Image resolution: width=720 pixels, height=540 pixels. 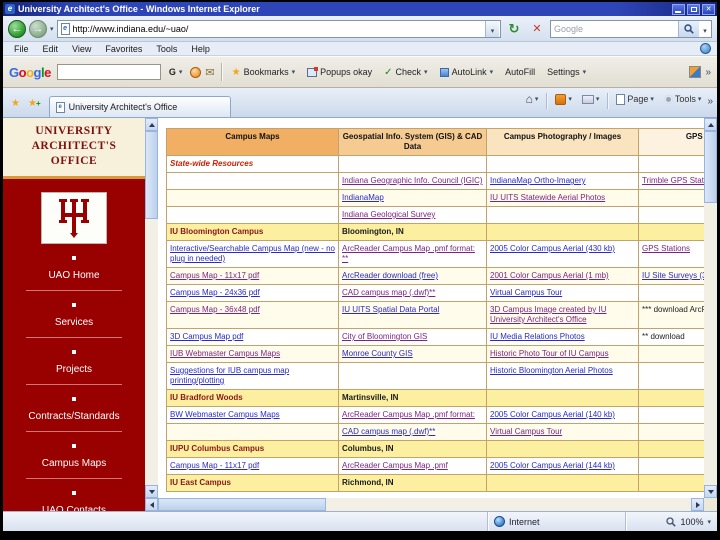 What do you see at coordinates (377, 353) in the screenshot?
I see `content-link: Monroe County GIS` at bounding box center [377, 353].